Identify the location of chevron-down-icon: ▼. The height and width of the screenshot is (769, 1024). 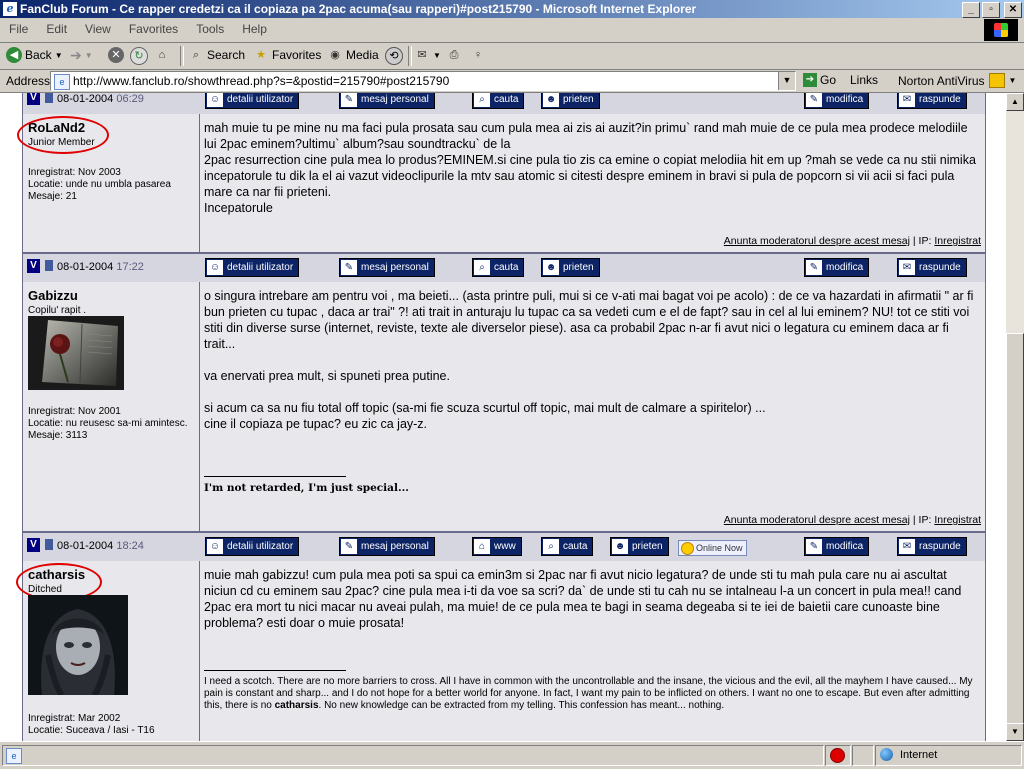
(58, 55).